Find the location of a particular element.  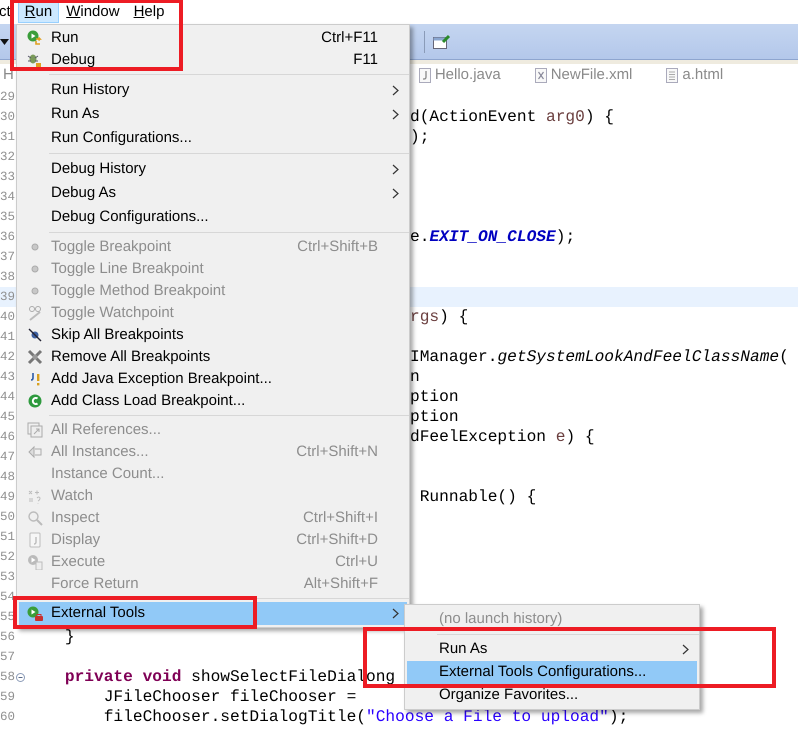

line-number: 51 is located at coordinates (8, 537).